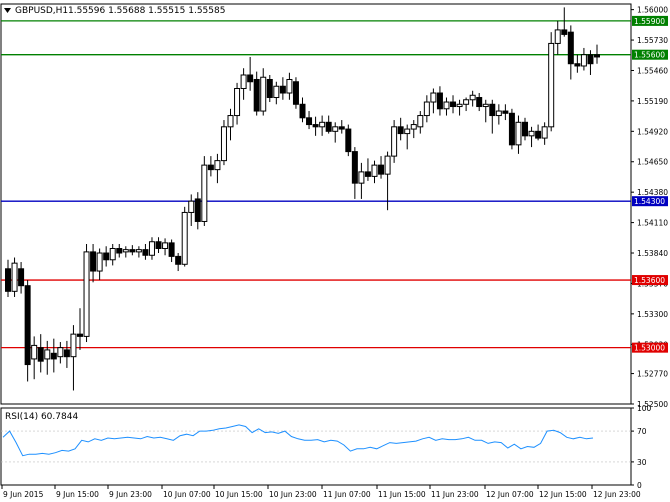  Describe the element at coordinates (293, 494) in the screenshot. I see `time-tick-label: 10 Jun 23:00` at that location.